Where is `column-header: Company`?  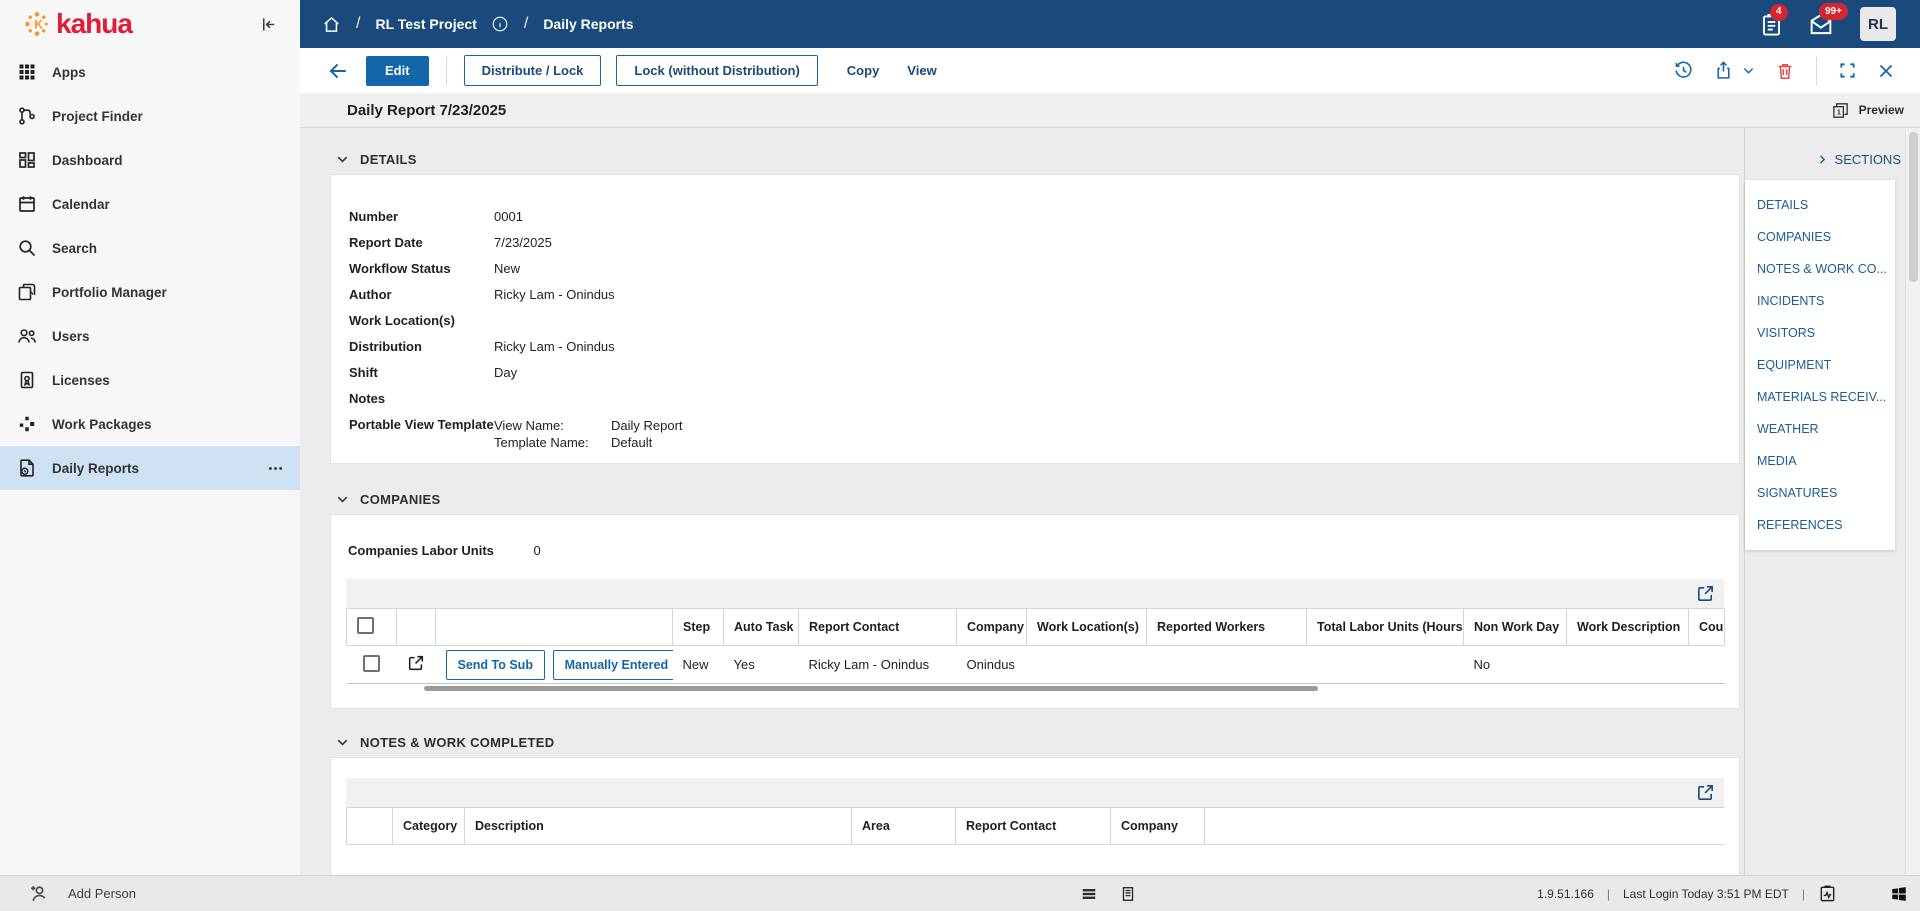 column-header: Company is located at coordinates (1157, 826).